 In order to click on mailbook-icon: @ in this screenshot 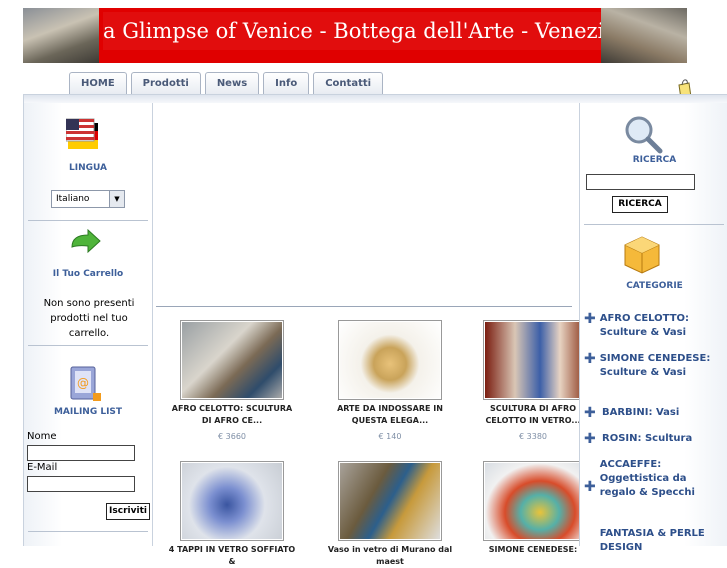, I will do `click(85, 383)`.